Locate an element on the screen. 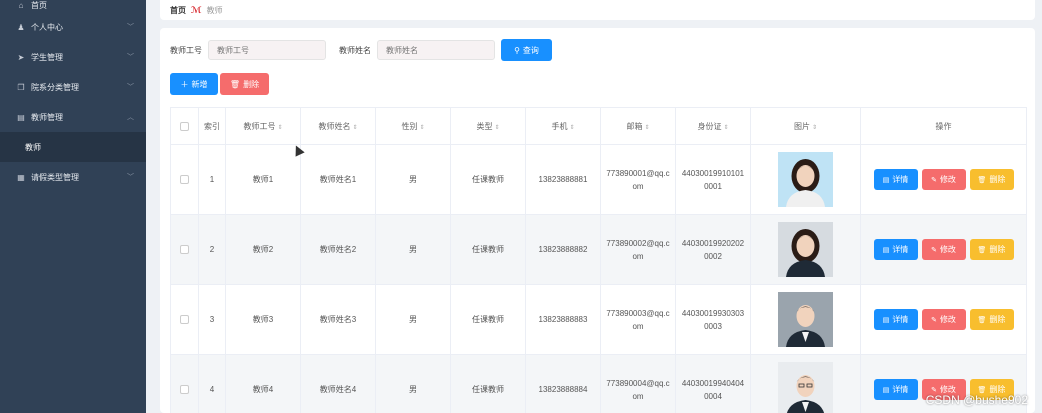  header-actions: 操作 is located at coordinates (943, 126).